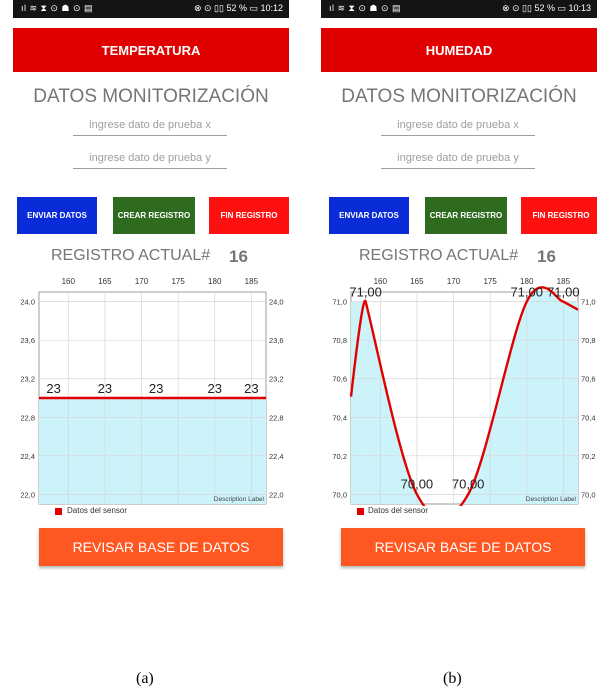 The height and width of the screenshot is (695, 597). What do you see at coordinates (459, 9) in the screenshot?
I see `status-bar: ıl ≋ ⧗ ⊙ ☗ ⊙ ▤ ⊗ ⊙ ▯▯ 52 % ▭ 10:13` at bounding box center [459, 9].